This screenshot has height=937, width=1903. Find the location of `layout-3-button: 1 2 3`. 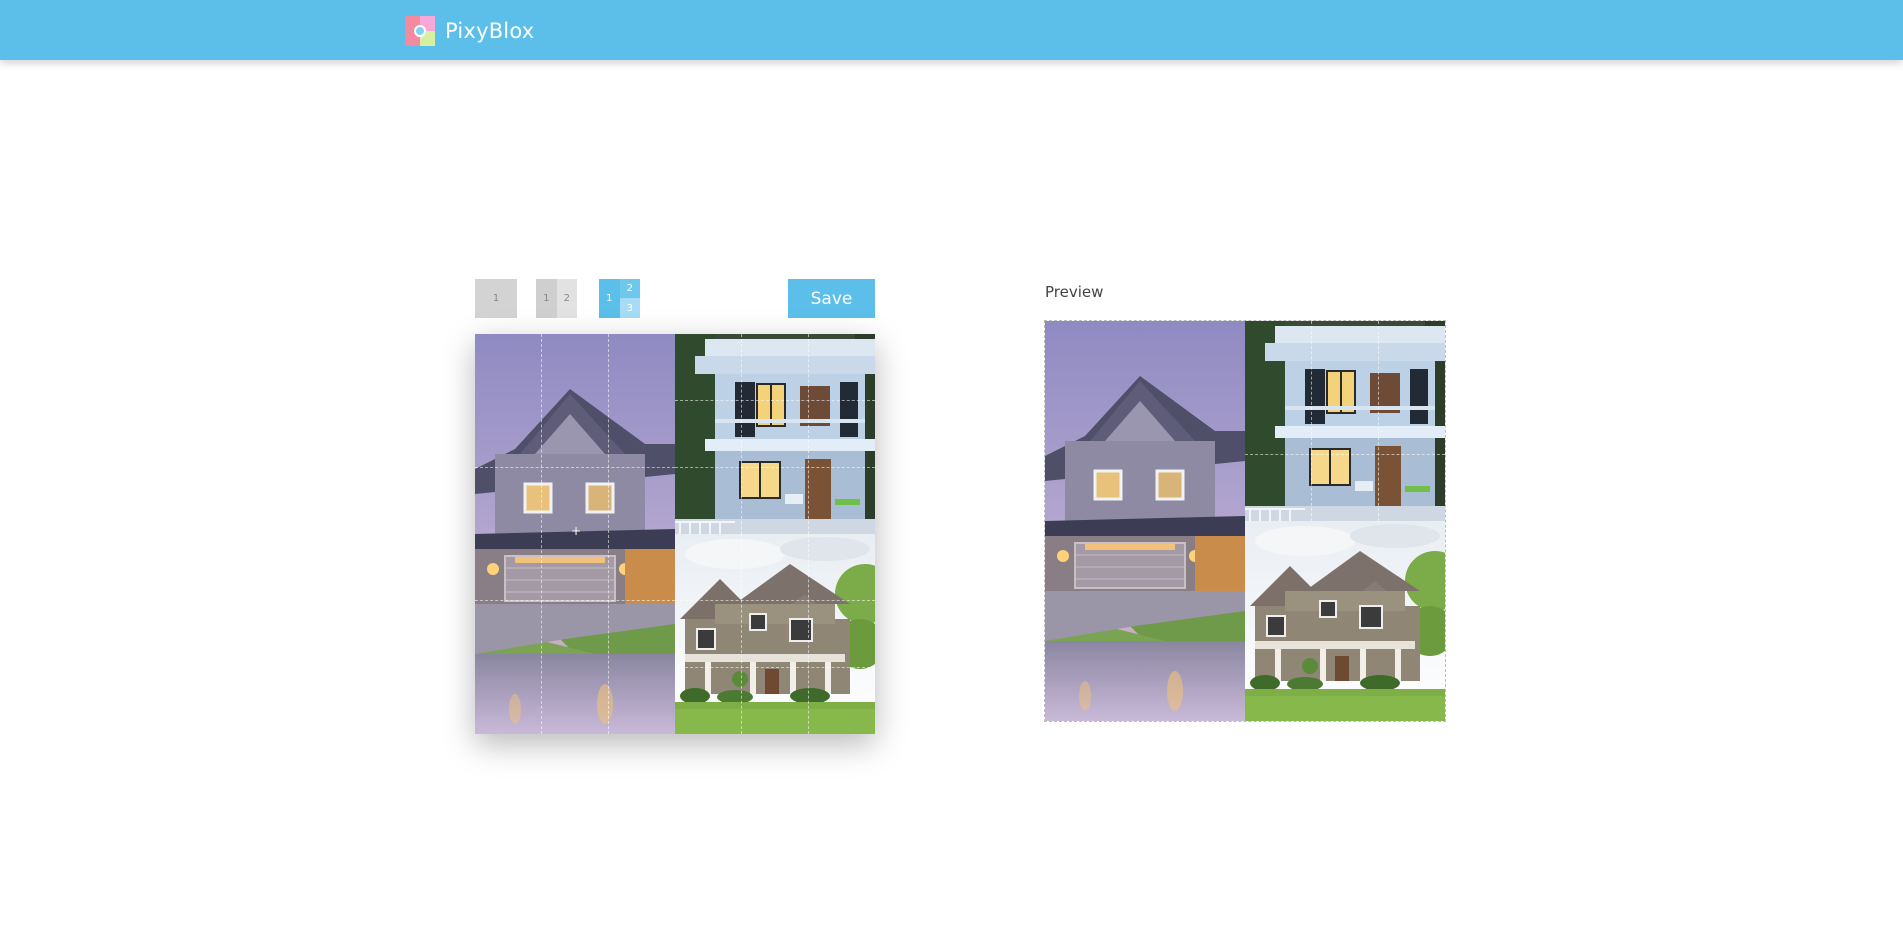

layout-3-button: 1 2 3 is located at coordinates (619, 298).